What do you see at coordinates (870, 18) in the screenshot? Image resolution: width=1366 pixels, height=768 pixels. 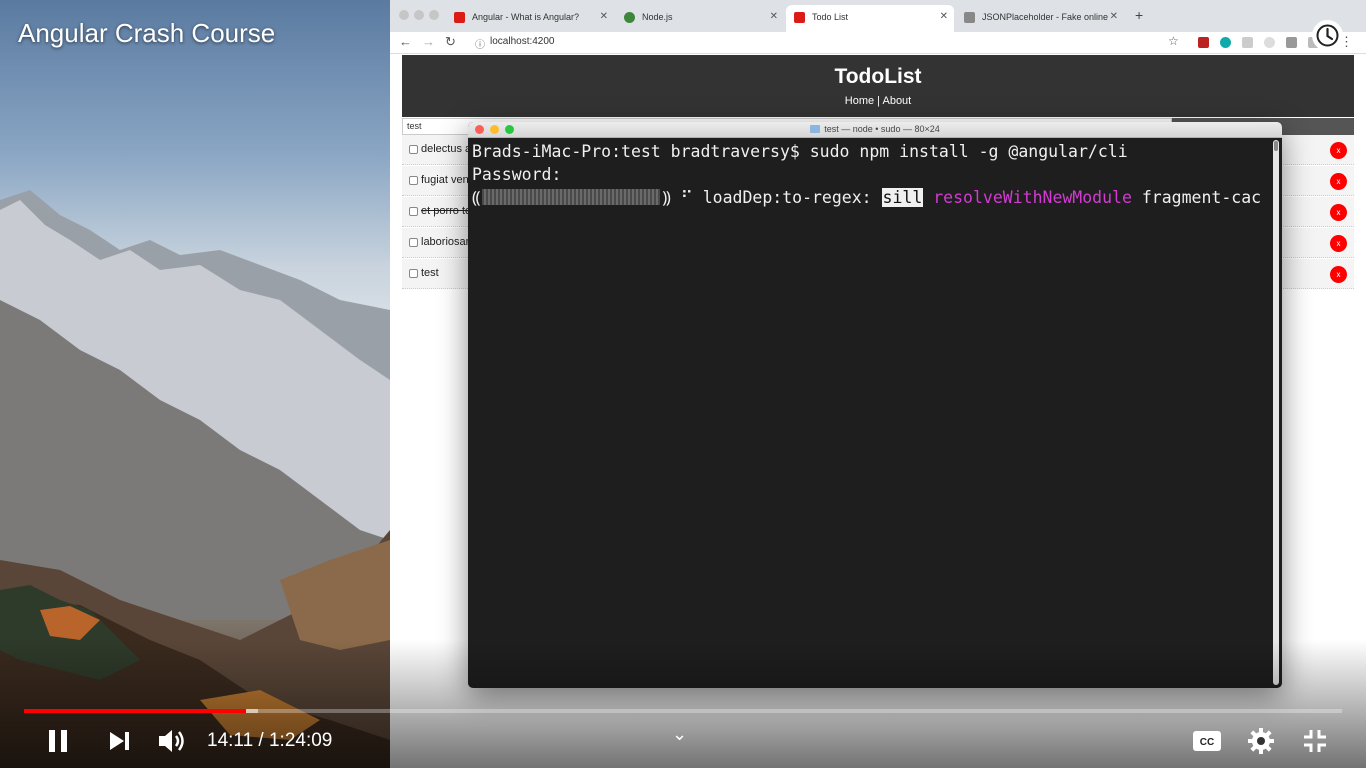 I see `browser-tab-active: Todo List ✕` at bounding box center [870, 18].